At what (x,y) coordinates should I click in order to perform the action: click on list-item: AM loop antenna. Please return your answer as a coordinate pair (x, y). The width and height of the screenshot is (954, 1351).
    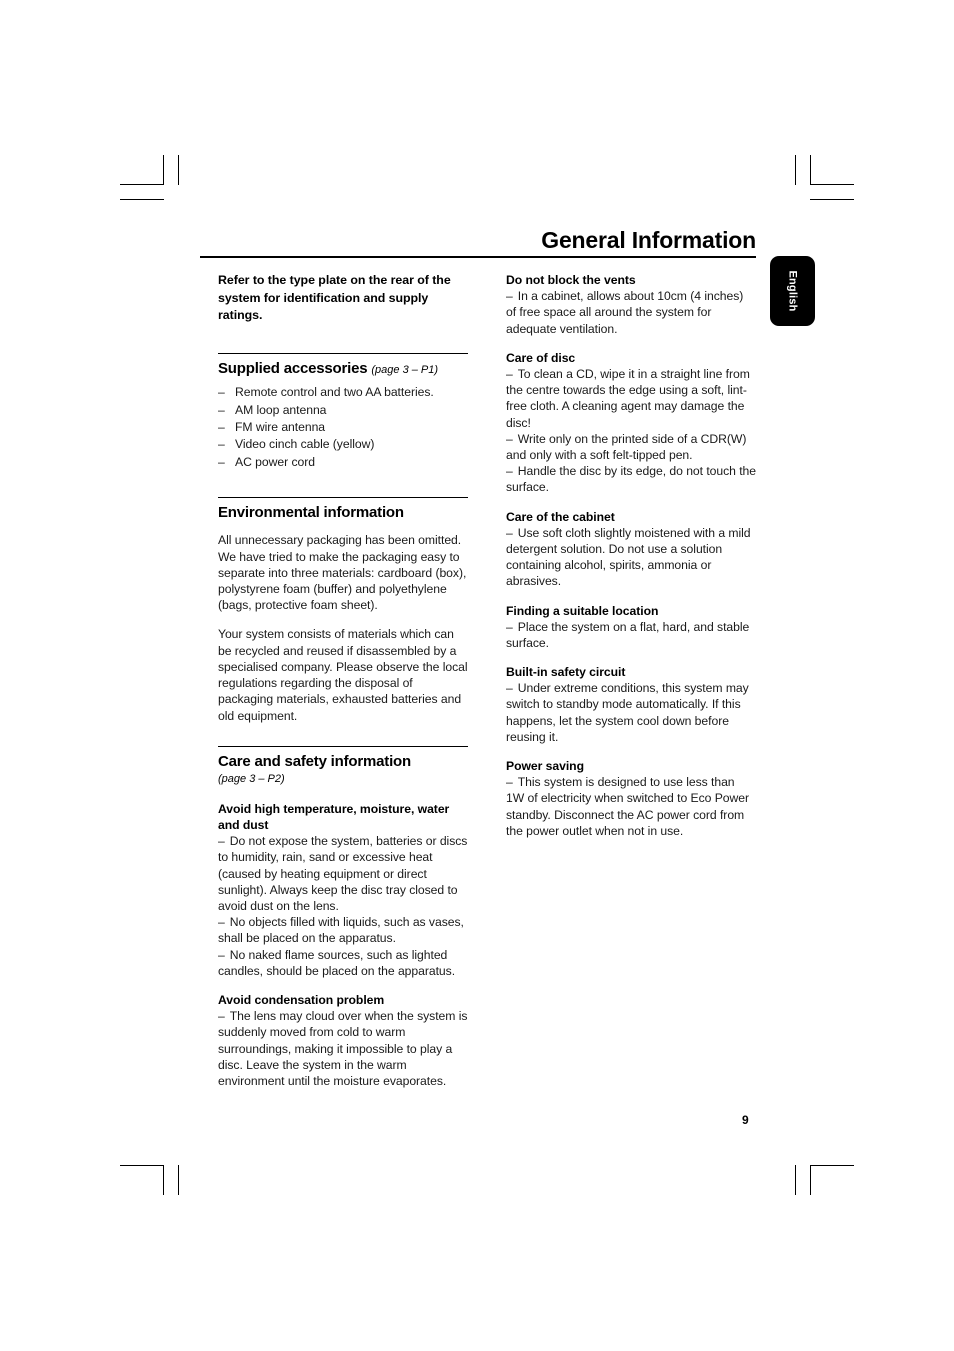
    Looking at the image, I should click on (343, 410).